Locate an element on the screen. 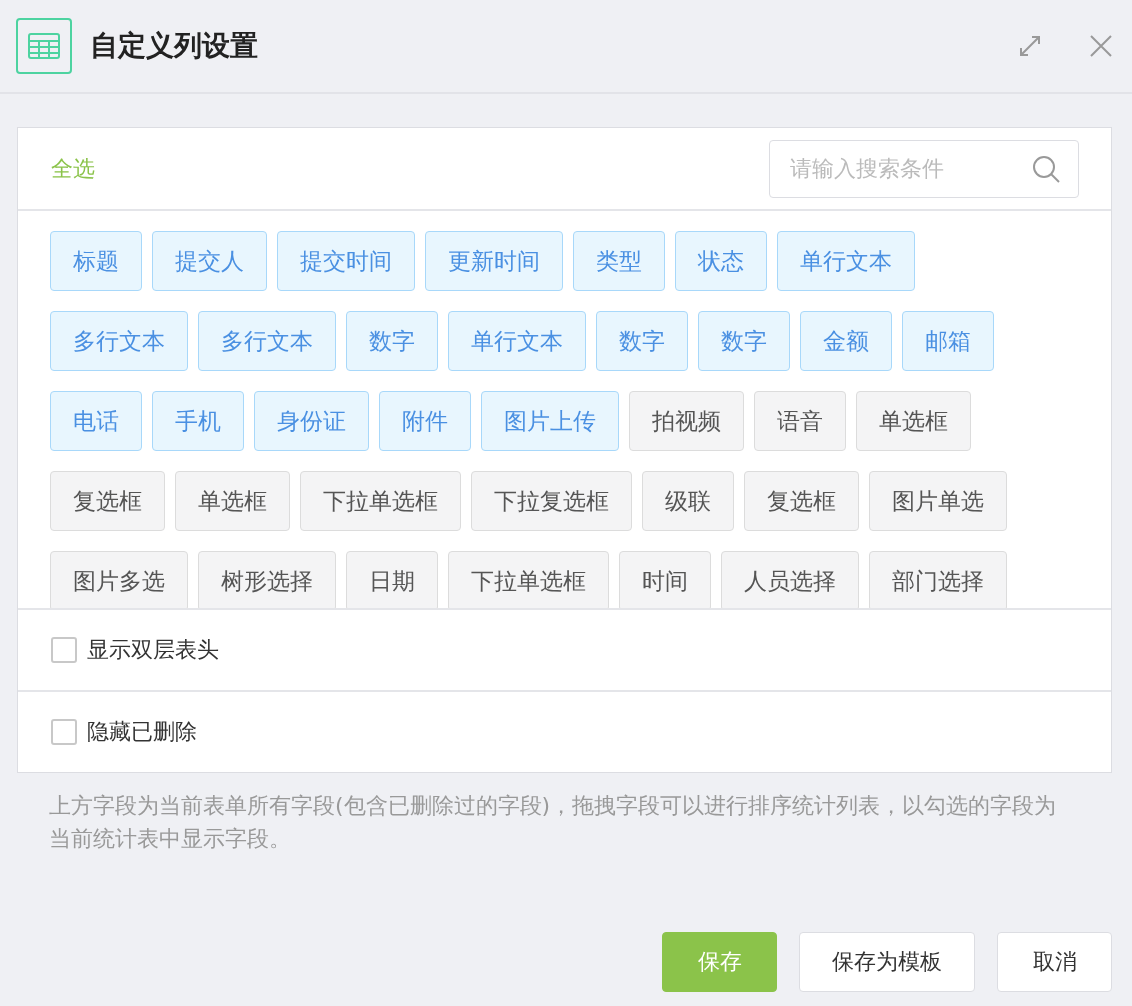 This screenshot has width=1132, height=1006. field-tag: 日期 is located at coordinates (392, 579).